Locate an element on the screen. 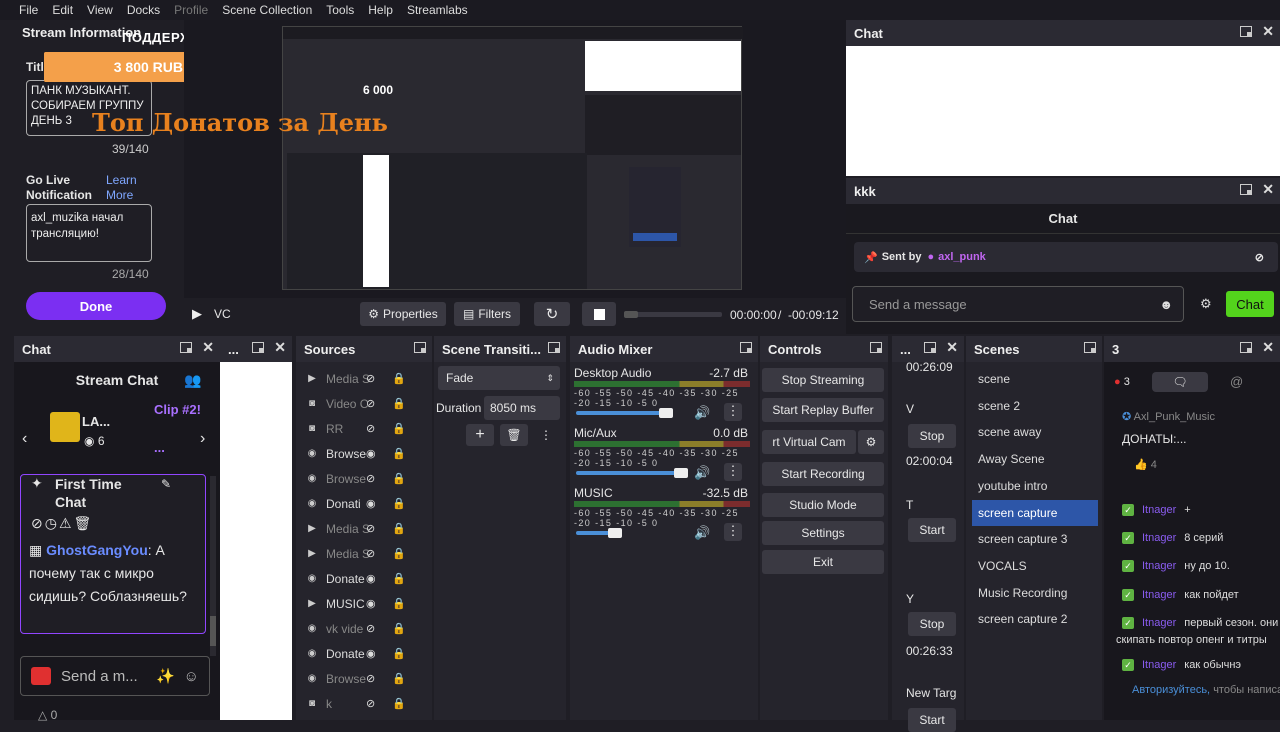 This screenshot has width=1280, height=732. virtual-cam-button: rt Virtual Cam is located at coordinates (809, 442).